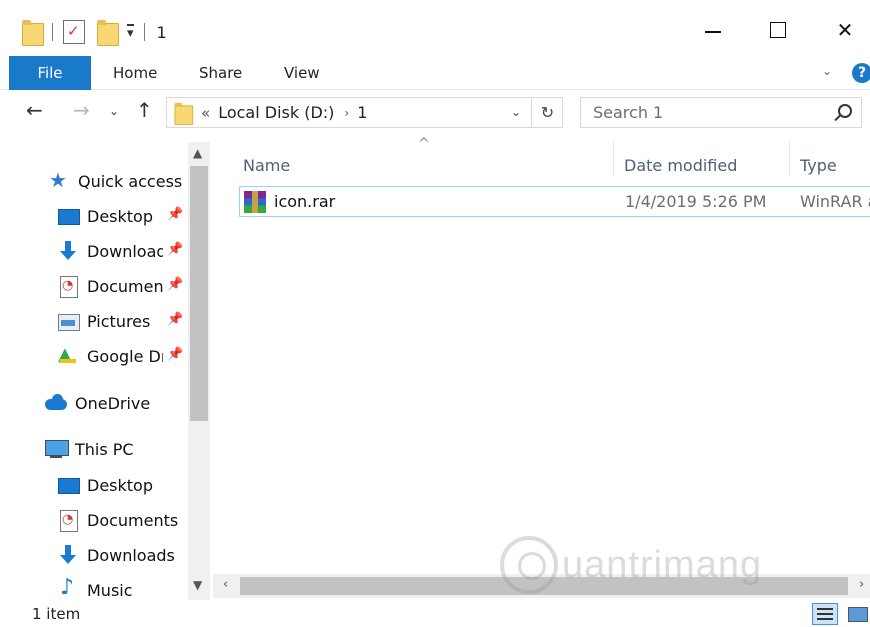 The width and height of the screenshot is (870, 627). I want to click on sidebar-item-onedrive: OneDrive, so click(97, 403).